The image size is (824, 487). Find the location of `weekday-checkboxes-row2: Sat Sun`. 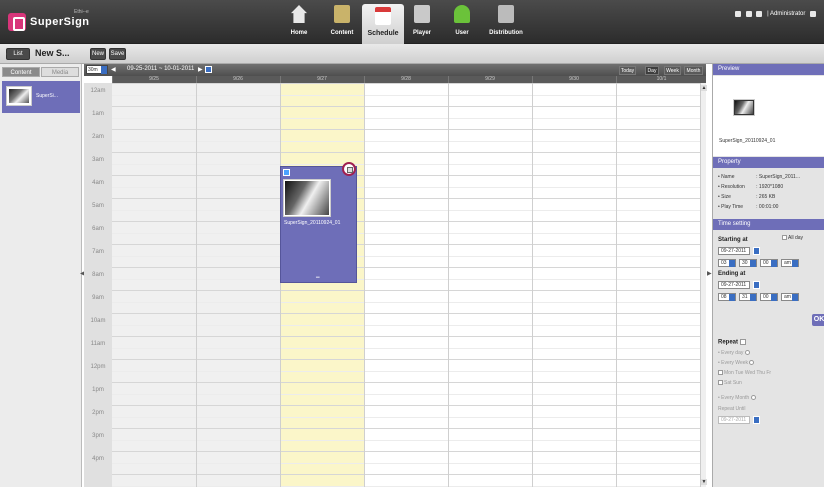

weekday-checkboxes-row2: Sat Sun is located at coordinates (730, 383).